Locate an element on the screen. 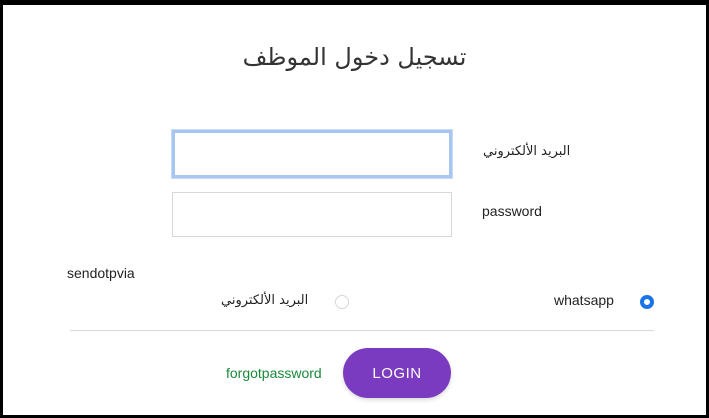  password-label: password is located at coordinates (512, 211).